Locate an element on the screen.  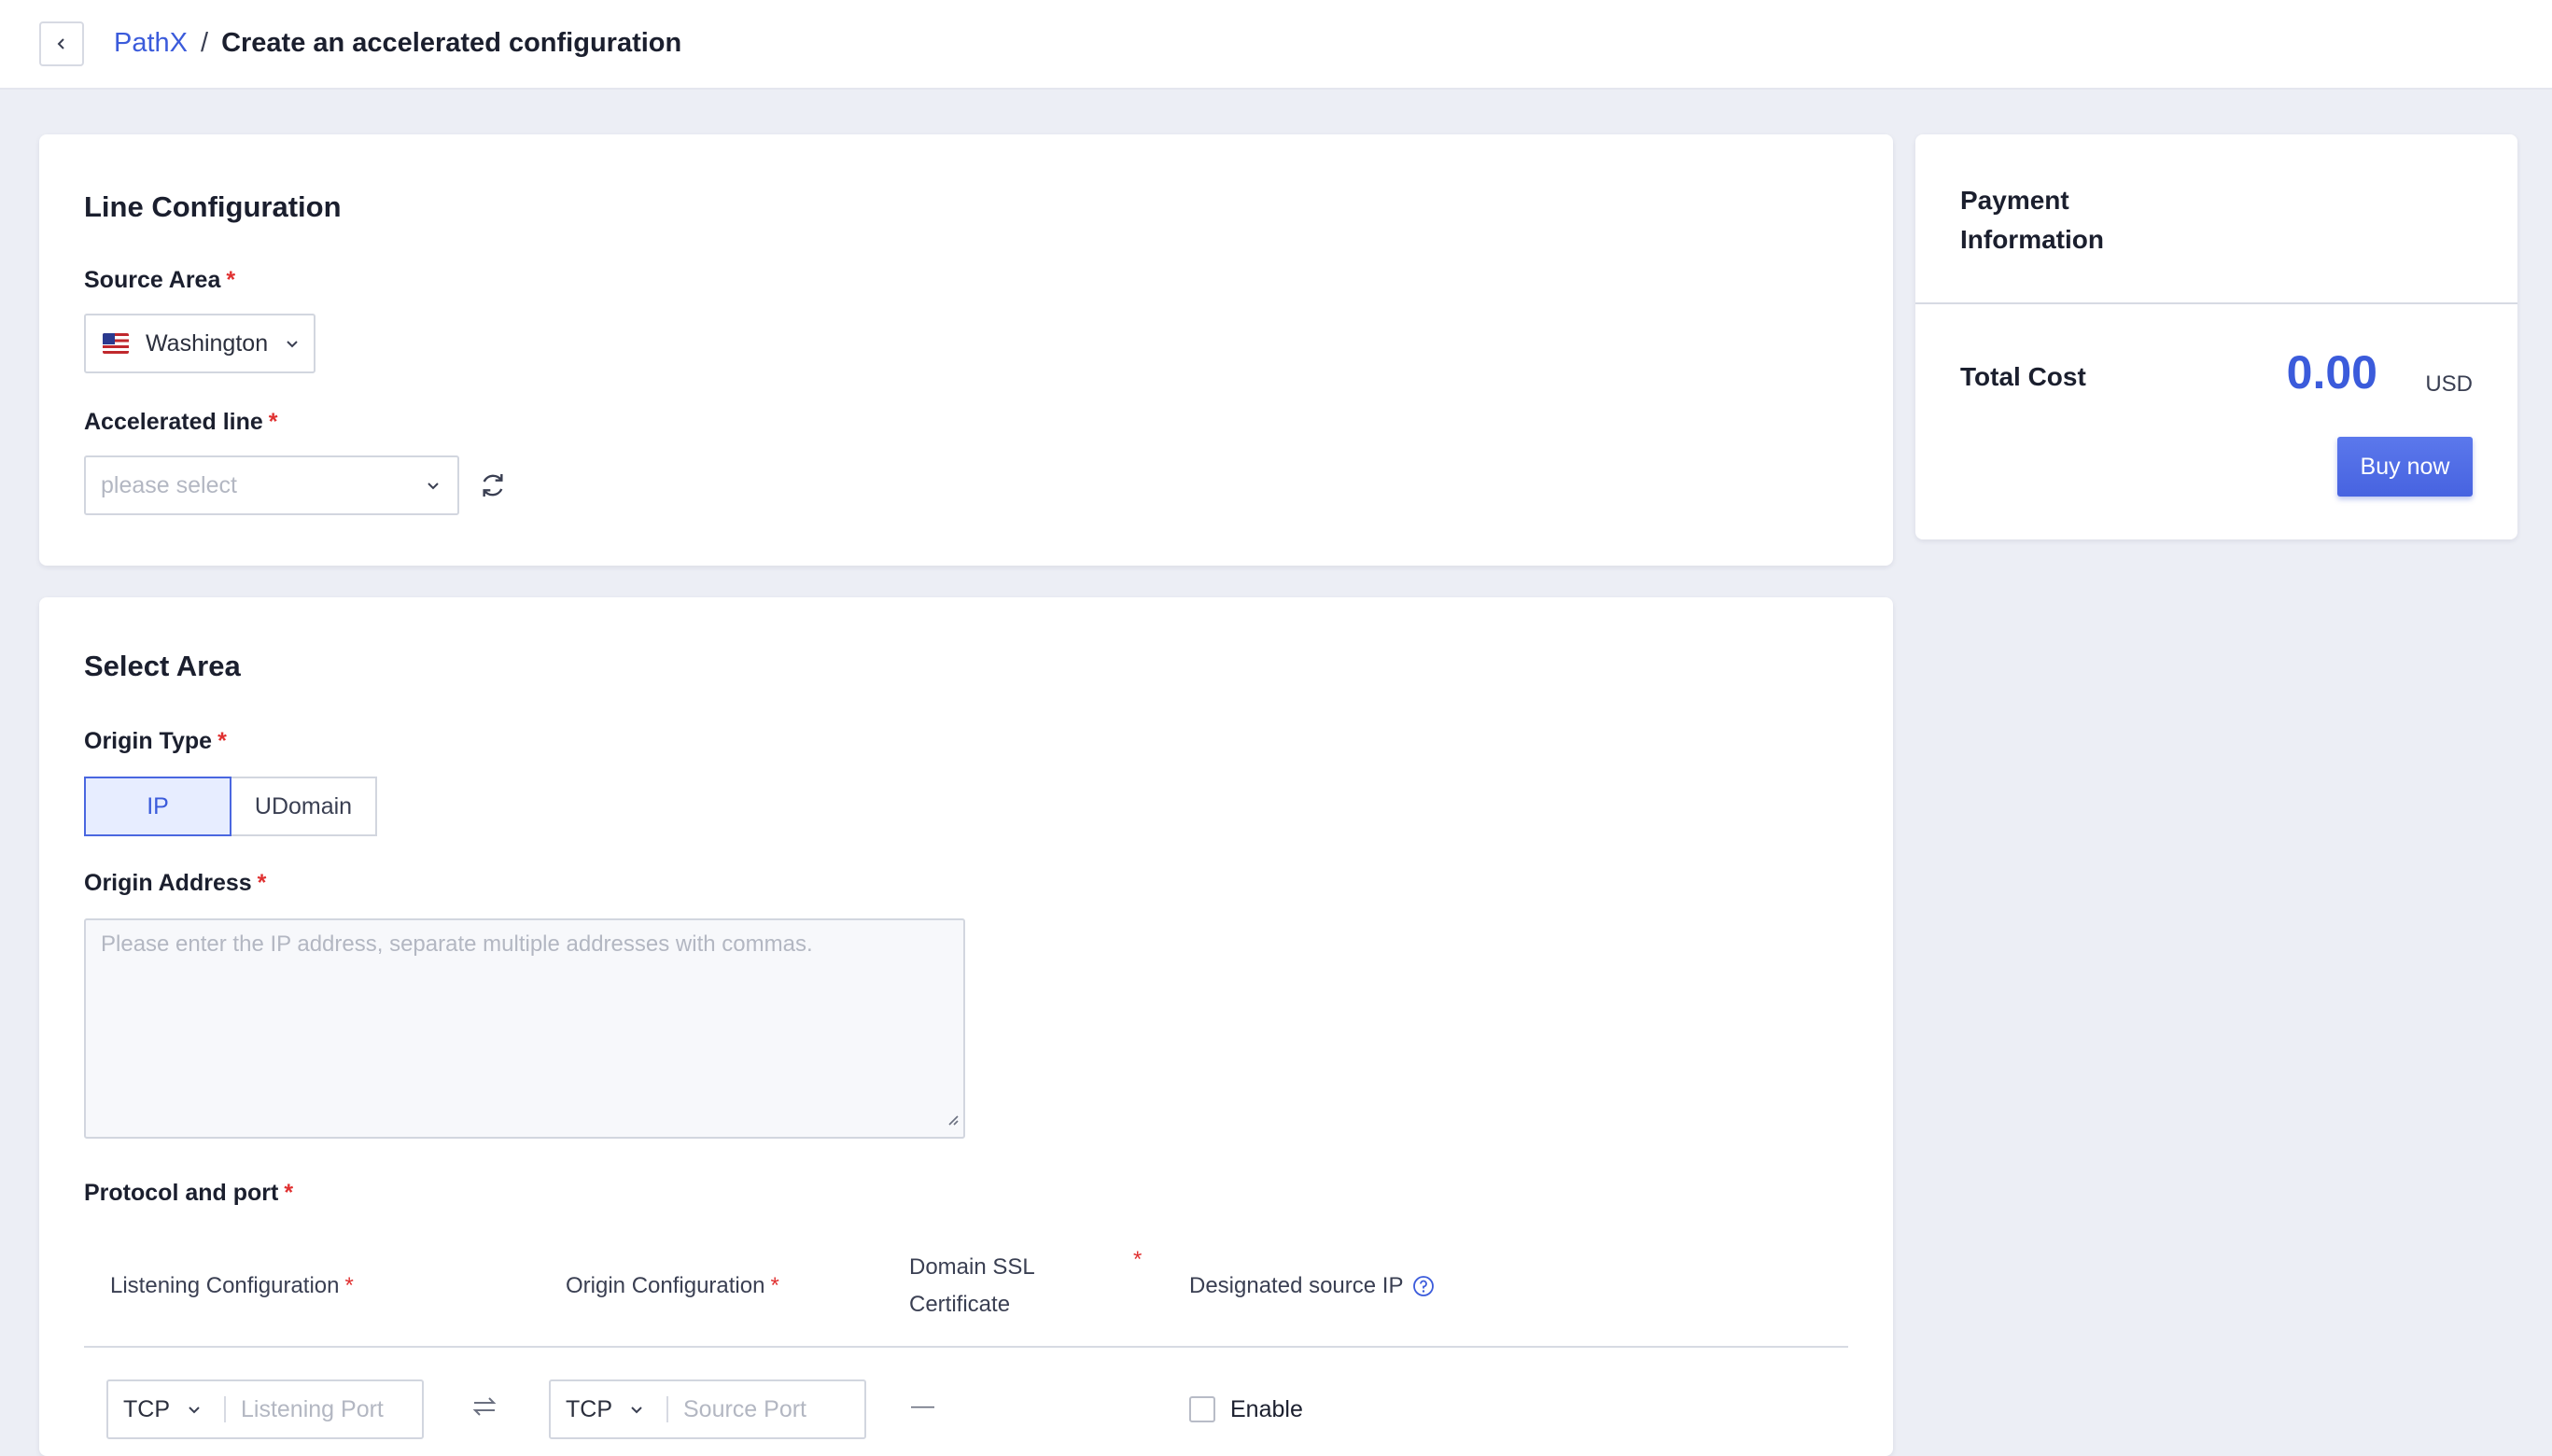
total-cost-label: Total Cost is located at coordinates (2023, 376).